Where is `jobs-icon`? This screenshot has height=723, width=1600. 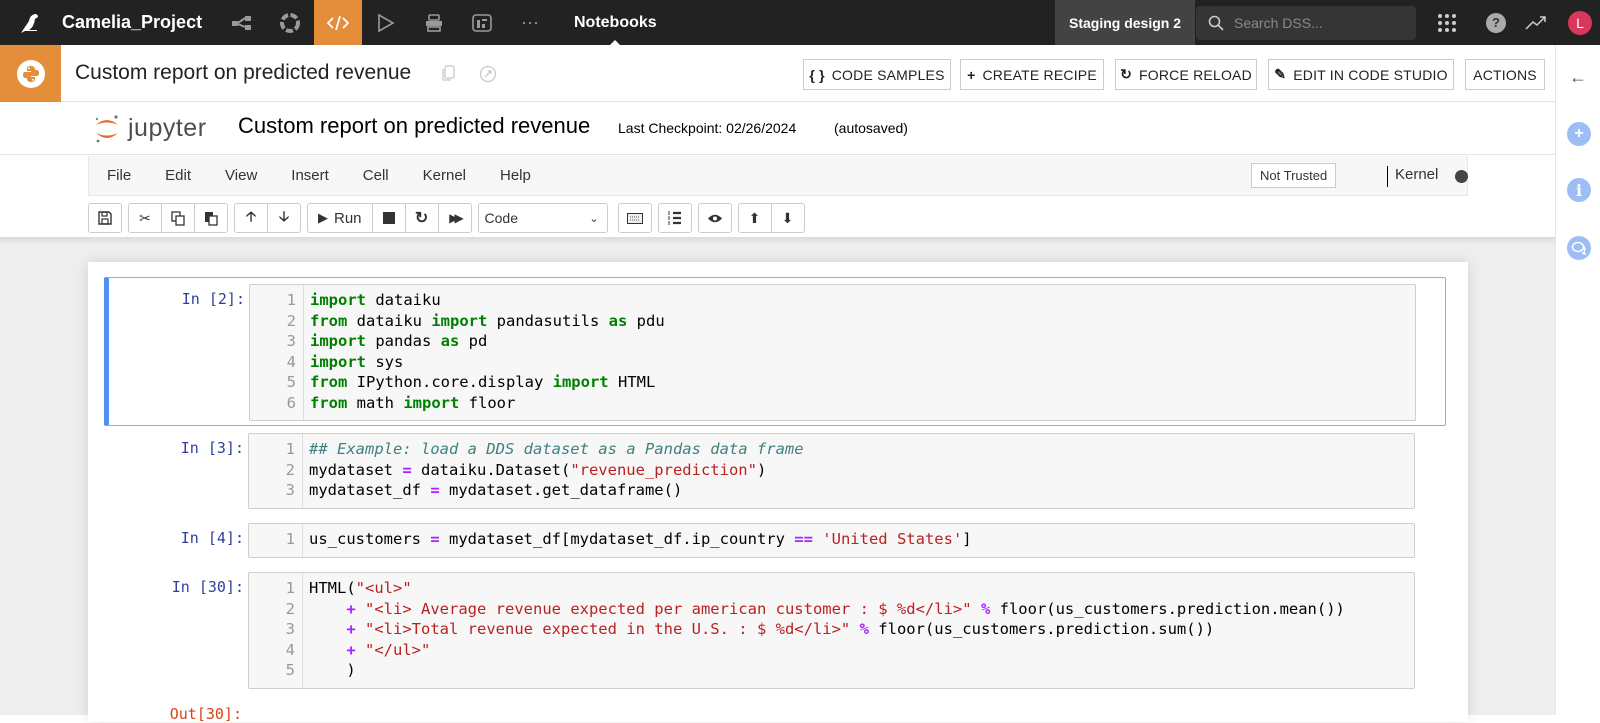 jobs-icon is located at coordinates (434, 22).